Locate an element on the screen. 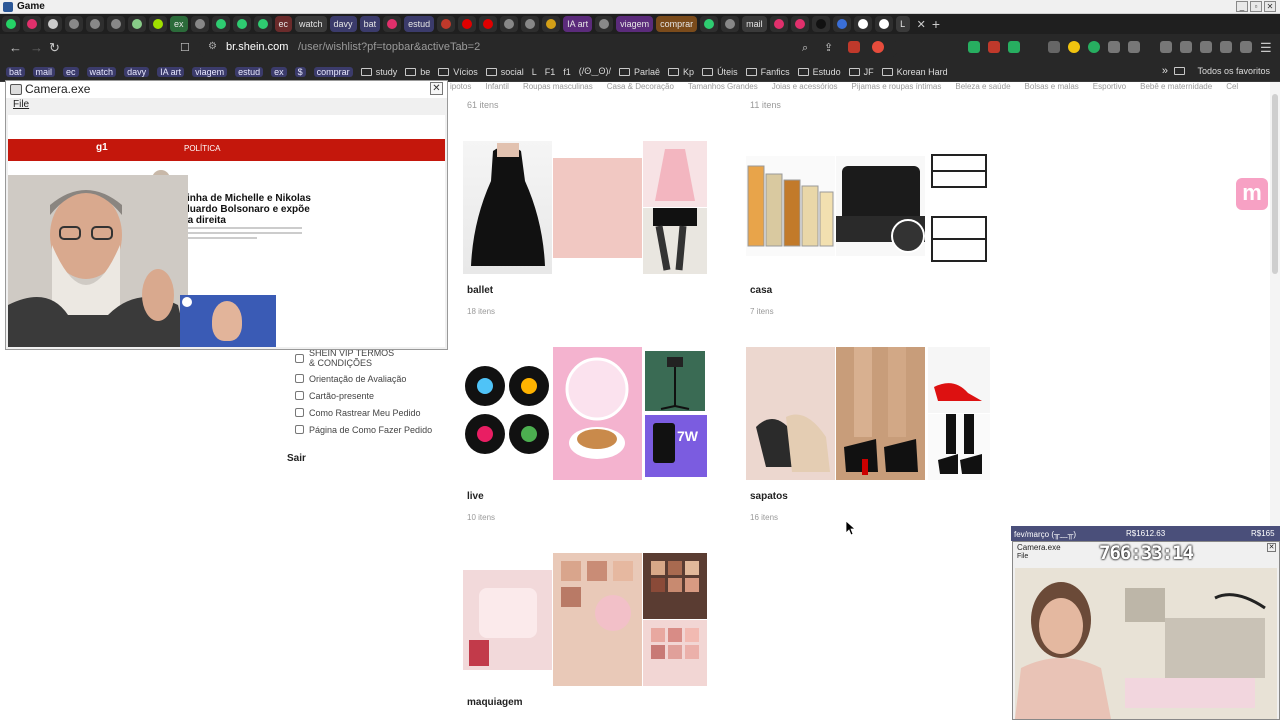 This screenshot has width=1280, height=720. wishlist-board-casa: casa 7 itens is located at coordinates (868, 228).